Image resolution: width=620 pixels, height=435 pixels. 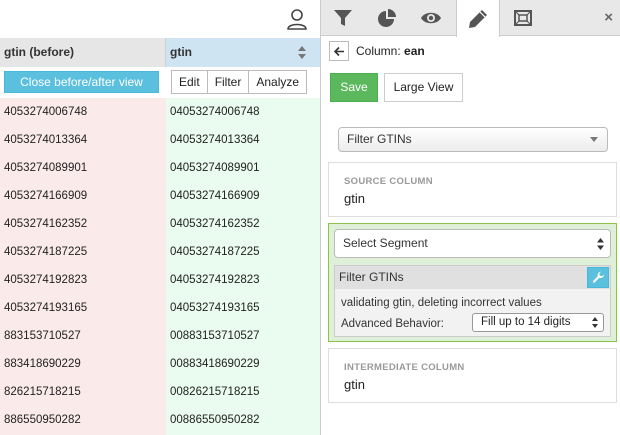 I want to click on tab-charts, so click(x=387, y=18).